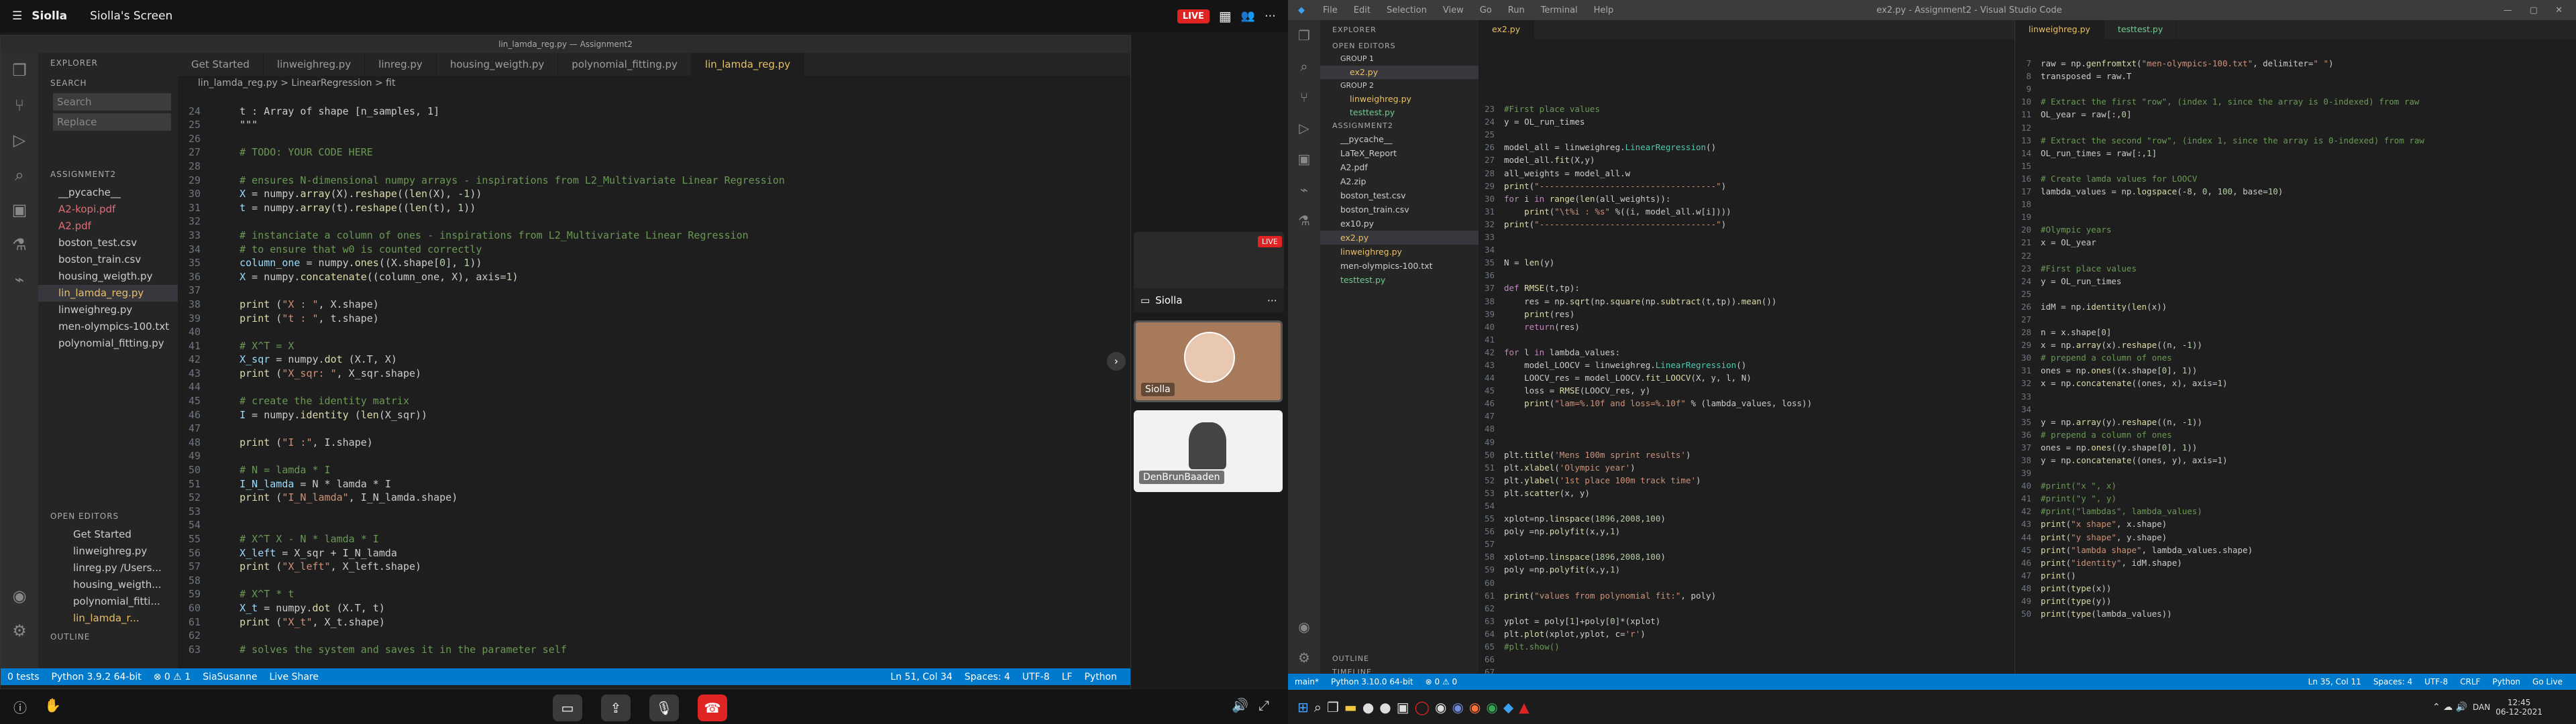  Describe the element at coordinates (172, 677) in the screenshot. I see `problems-status: ⊗ 0 ⚠ 1` at that location.